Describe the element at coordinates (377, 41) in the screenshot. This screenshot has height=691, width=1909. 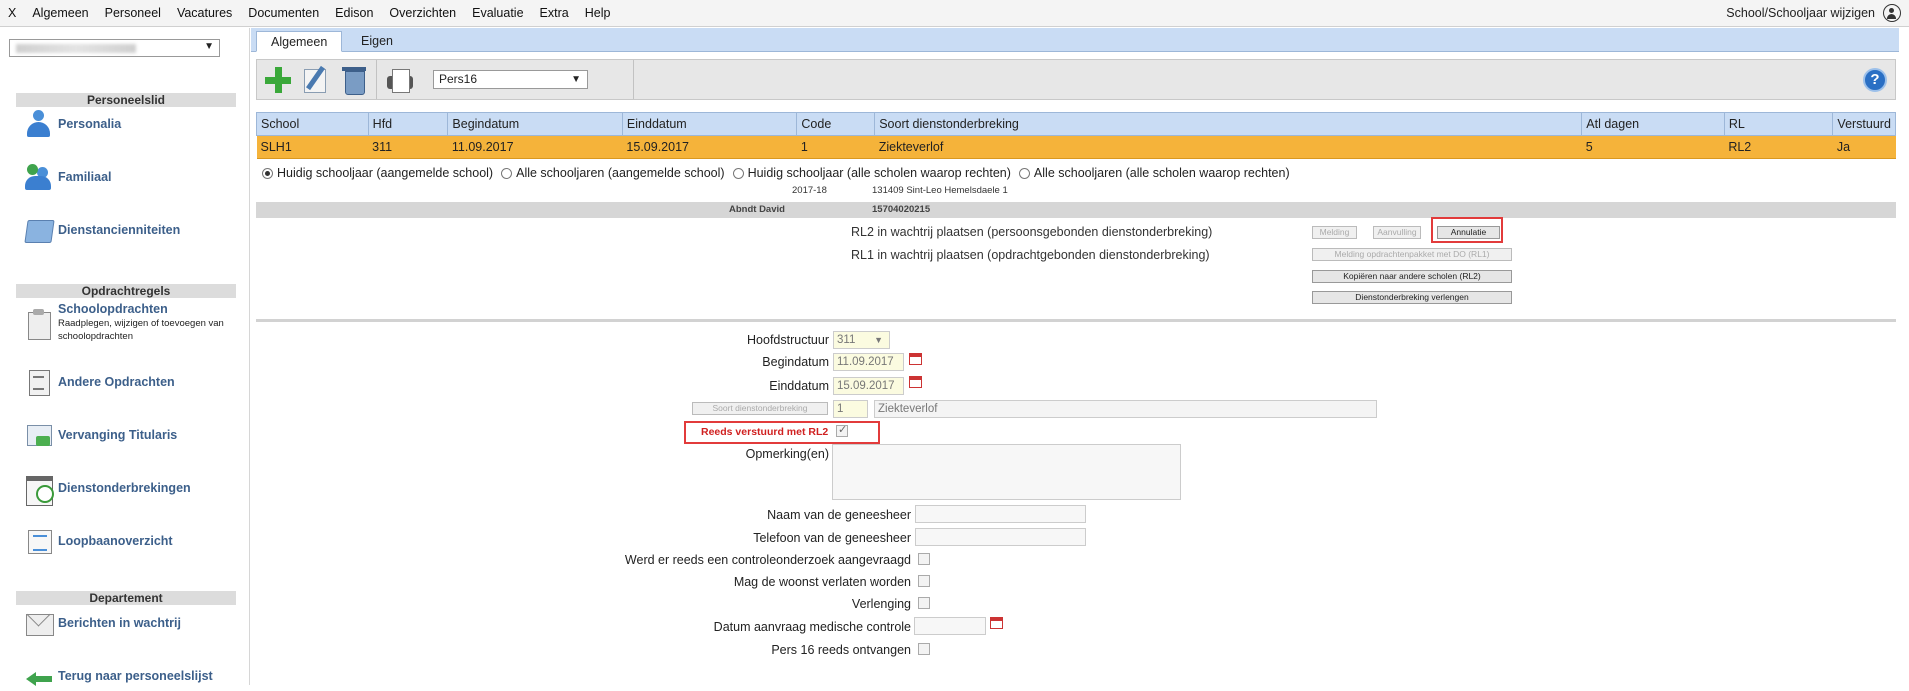
I see `tab-eigen: Eigen` at that location.